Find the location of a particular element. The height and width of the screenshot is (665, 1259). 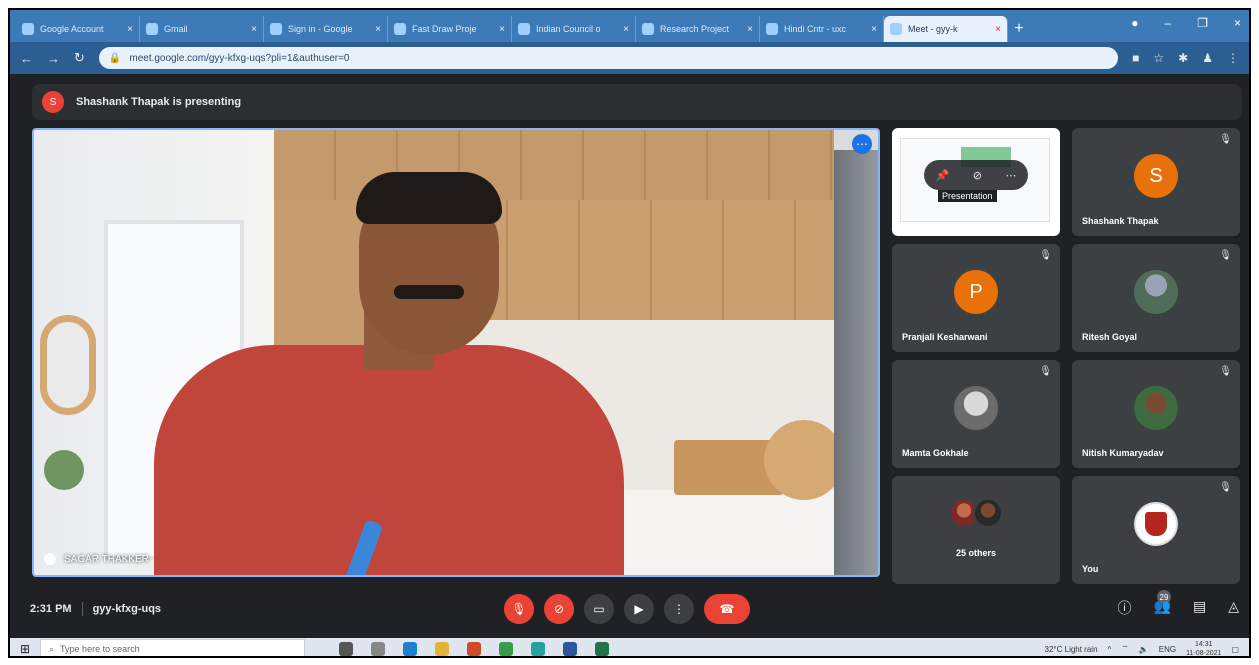

captions-button: ▭ is located at coordinates (599, 609).